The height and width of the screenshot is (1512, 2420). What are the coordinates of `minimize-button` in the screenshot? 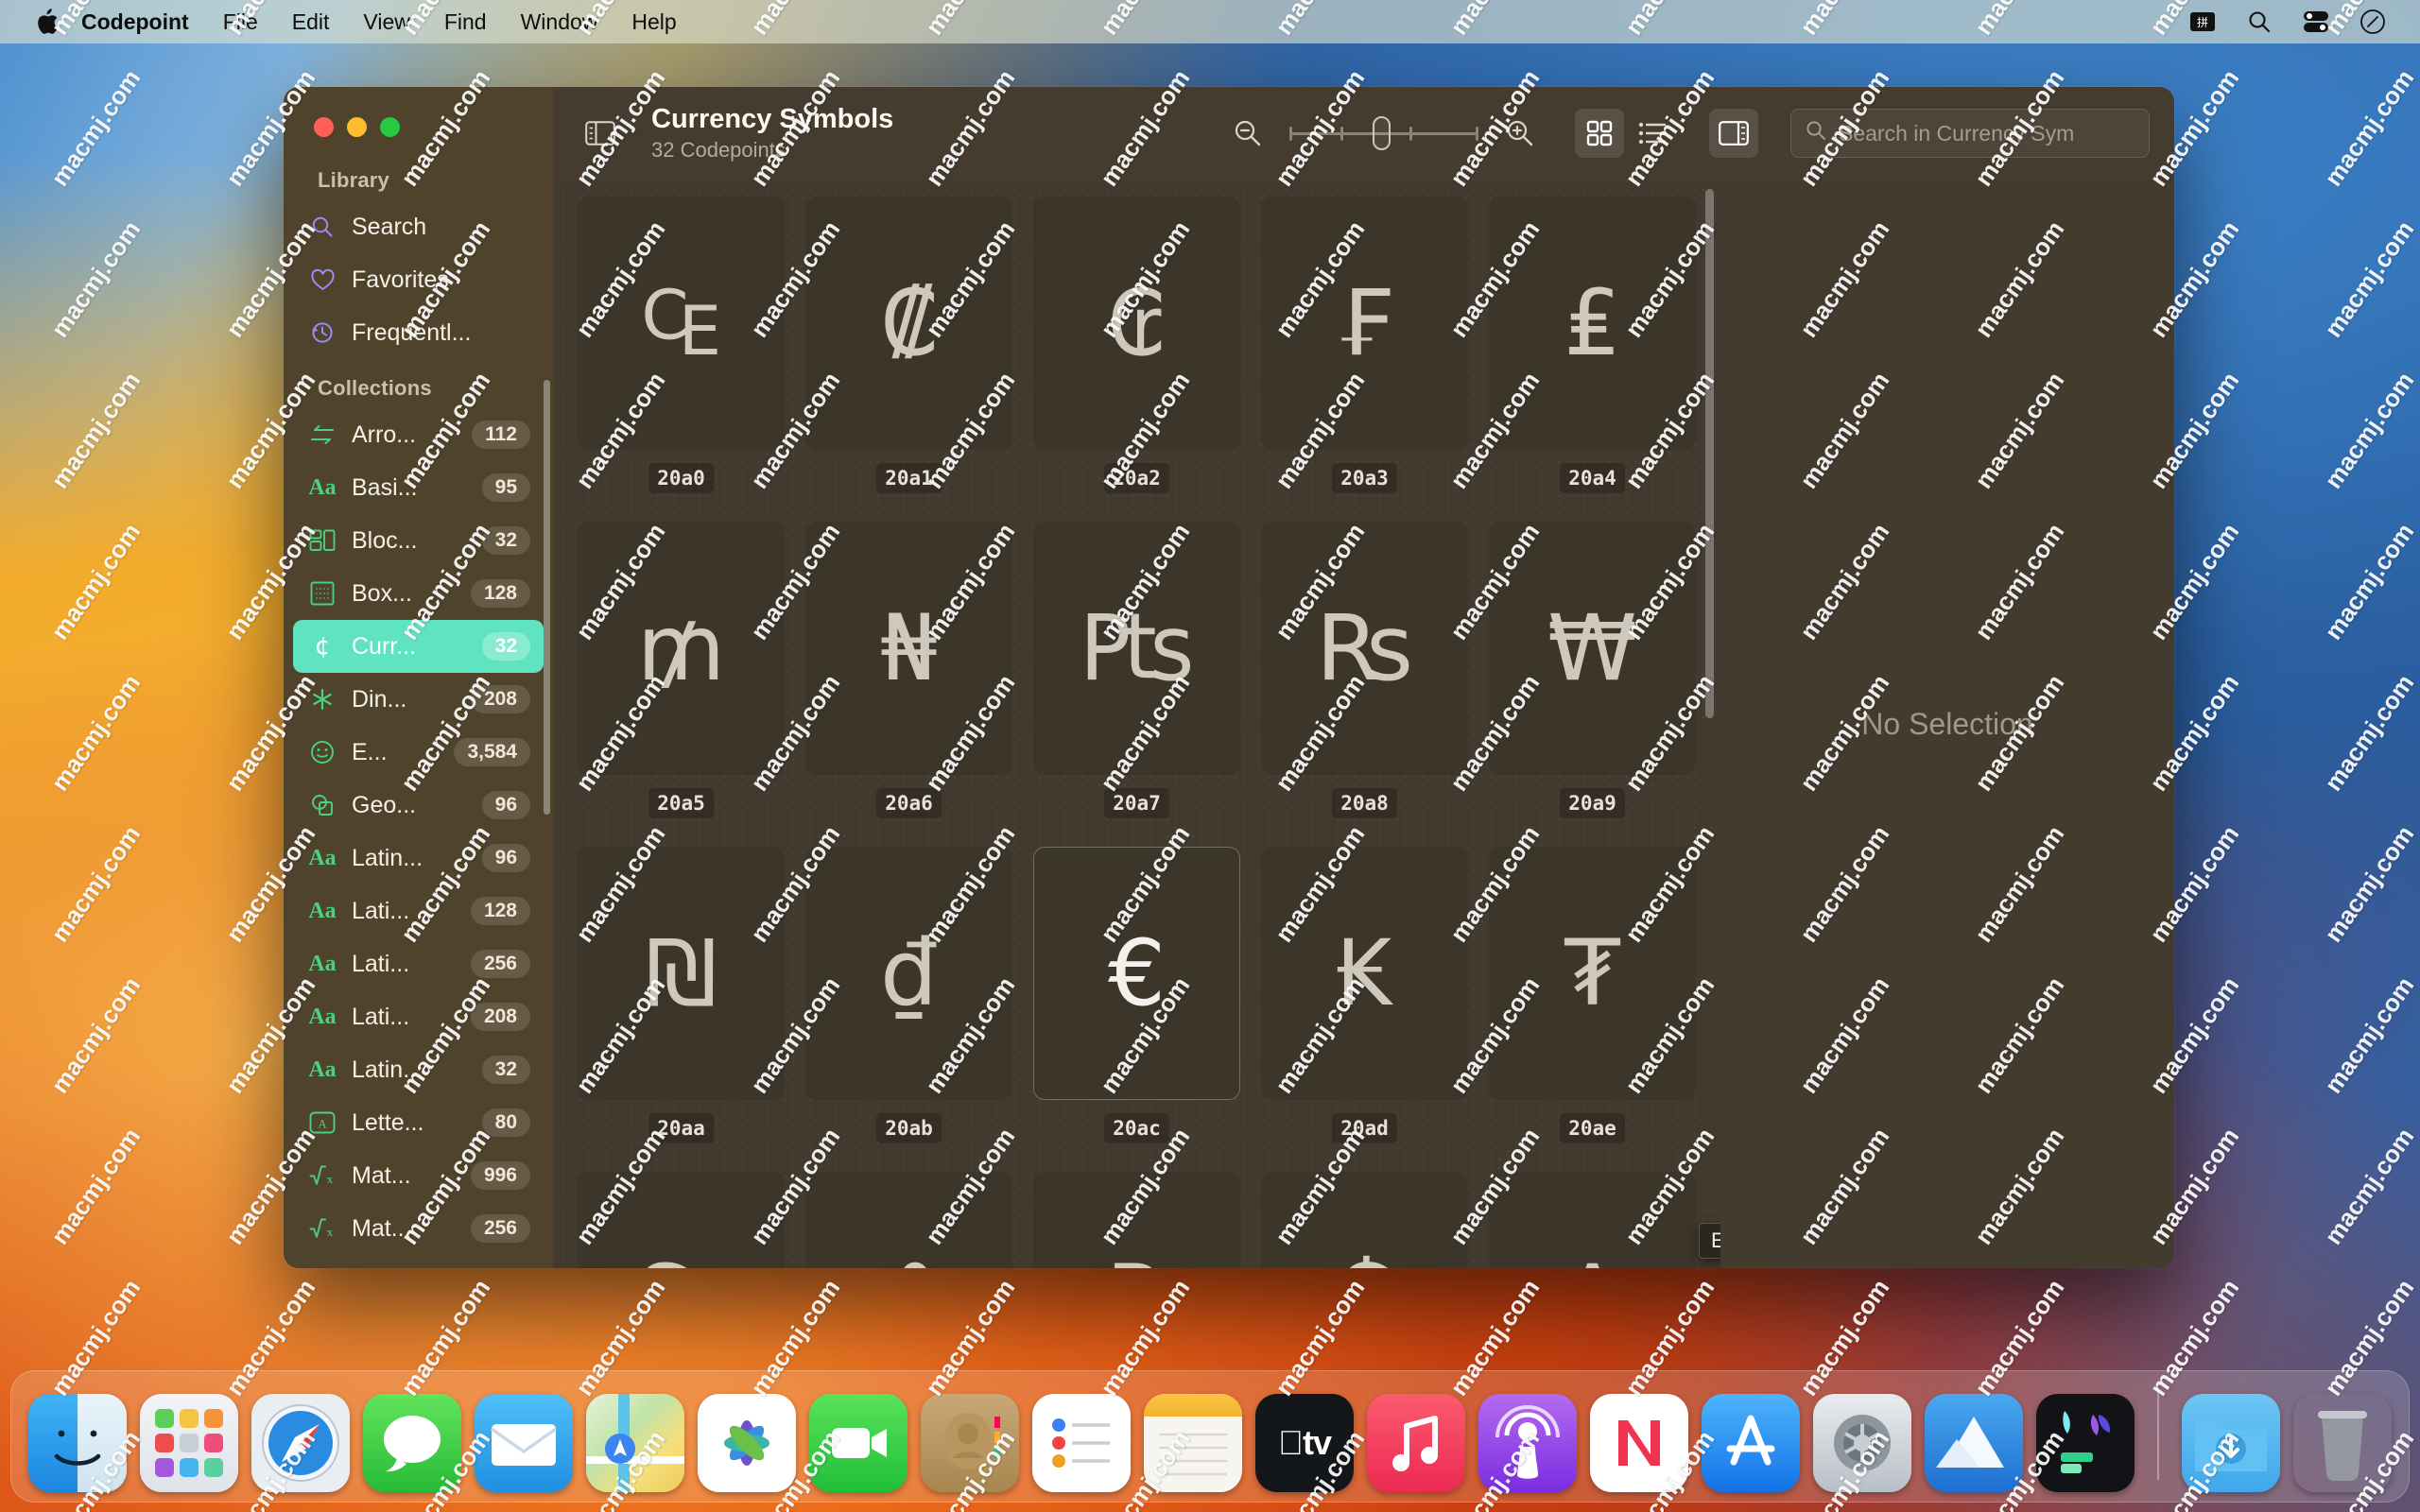 It's located at (357, 127).